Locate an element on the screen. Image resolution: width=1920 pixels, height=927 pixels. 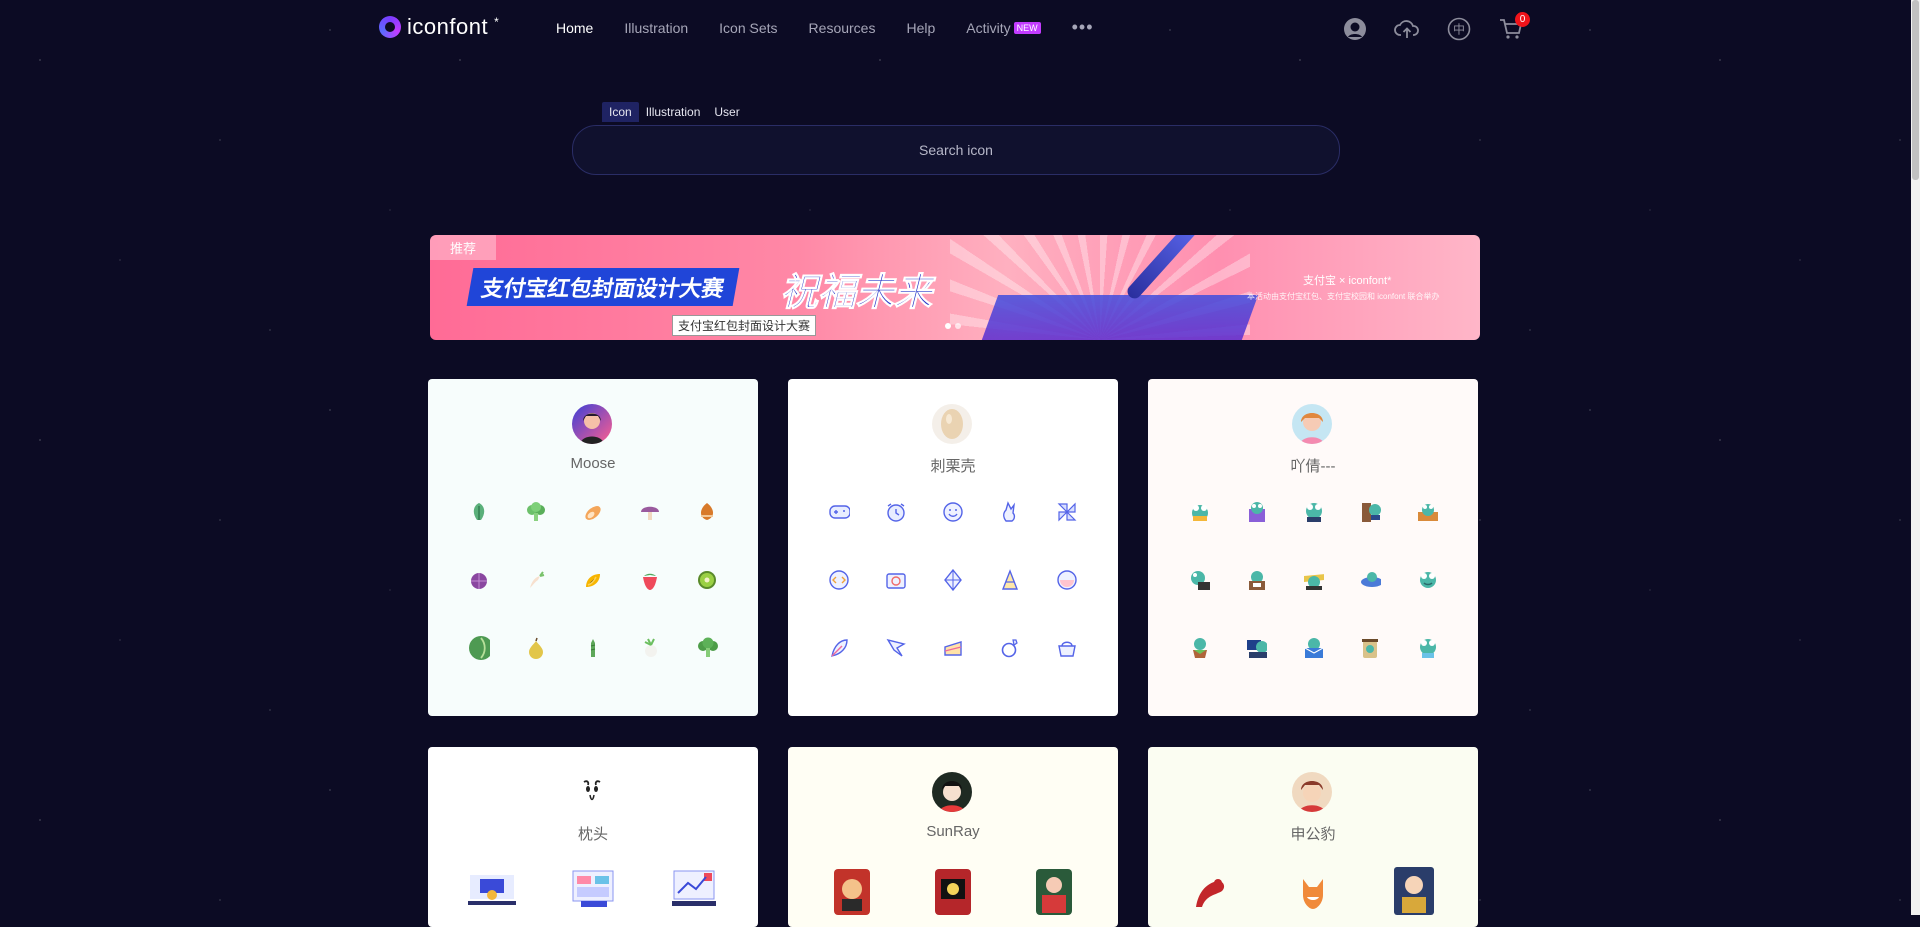
scrollbar-thumb is located at coordinates (1915, 90).